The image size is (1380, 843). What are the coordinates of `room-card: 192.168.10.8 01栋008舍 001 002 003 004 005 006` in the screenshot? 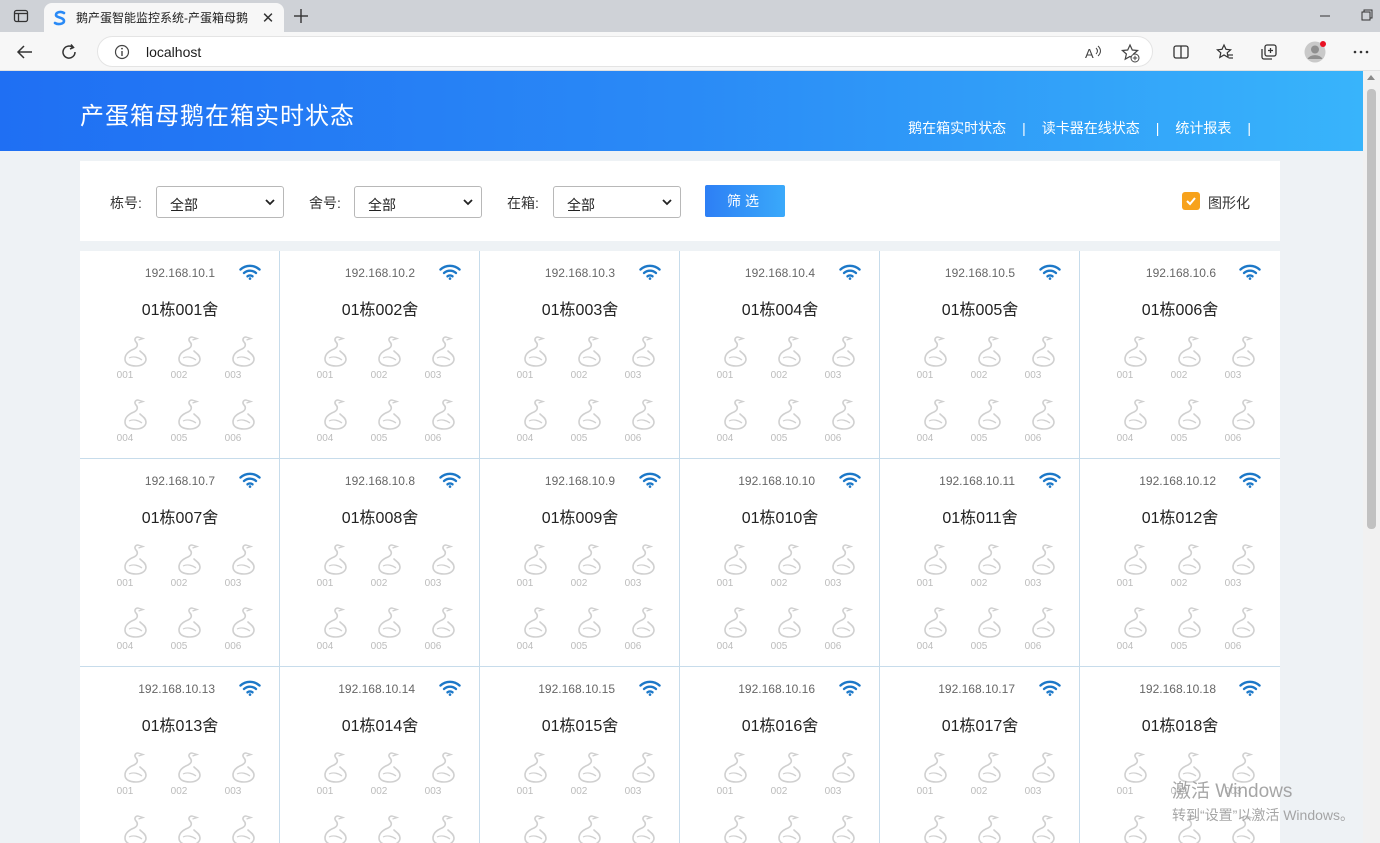 It's located at (380, 563).